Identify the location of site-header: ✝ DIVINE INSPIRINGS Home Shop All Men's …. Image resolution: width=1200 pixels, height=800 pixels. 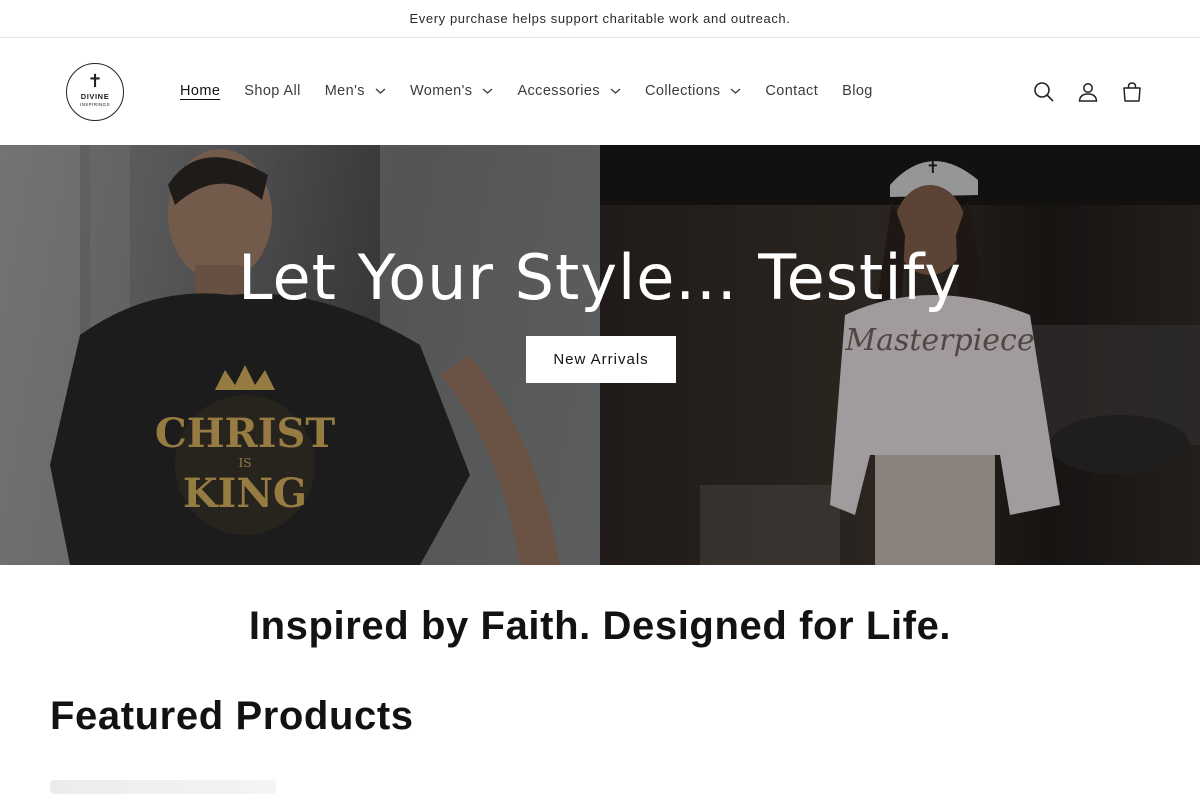
(600, 92).